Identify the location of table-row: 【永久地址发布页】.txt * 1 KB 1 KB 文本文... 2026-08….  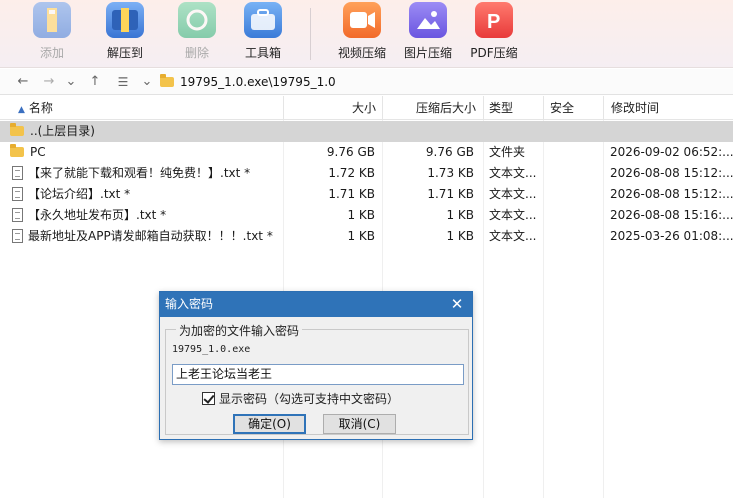
(366, 215).